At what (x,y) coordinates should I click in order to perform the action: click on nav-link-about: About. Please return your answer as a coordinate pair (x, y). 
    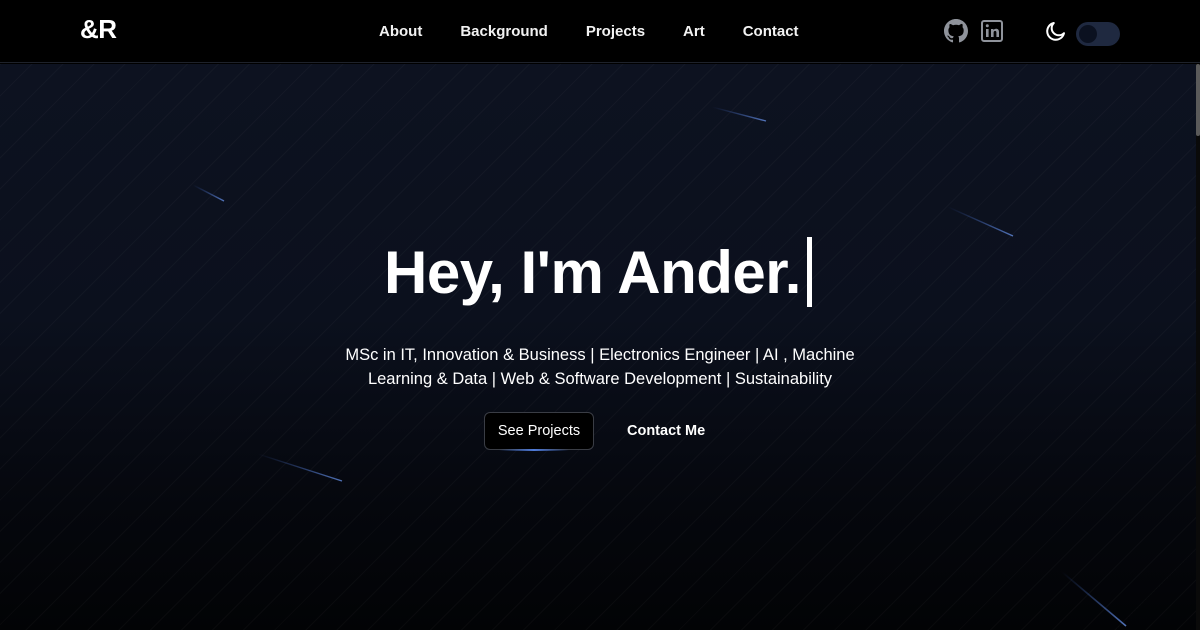
    Looking at the image, I should click on (400, 31).